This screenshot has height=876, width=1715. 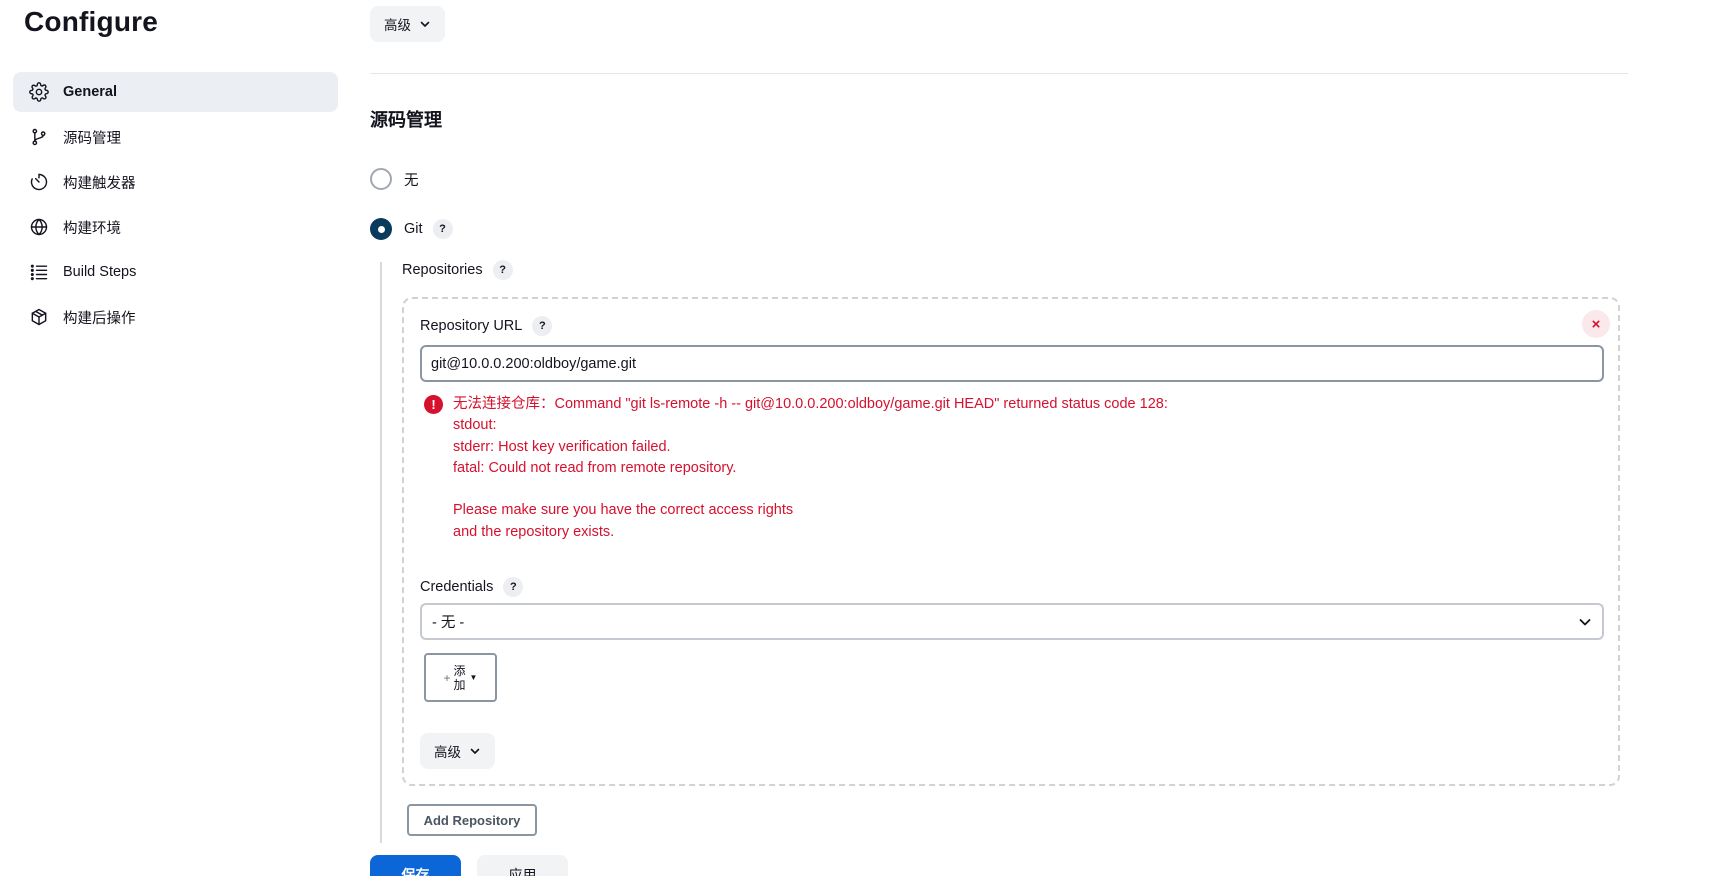 What do you see at coordinates (411, 180) in the screenshot?
I see `radio-none-label: 无` at bounding box center [411, 180].